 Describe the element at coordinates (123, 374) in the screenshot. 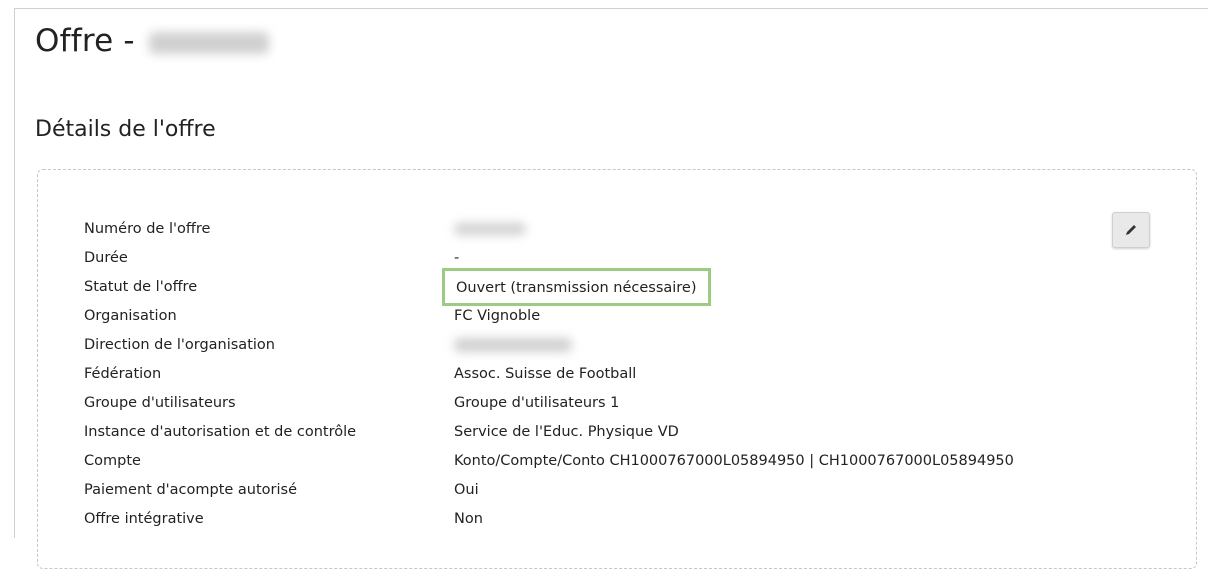

I see `detail-label: Fédération` at that location.